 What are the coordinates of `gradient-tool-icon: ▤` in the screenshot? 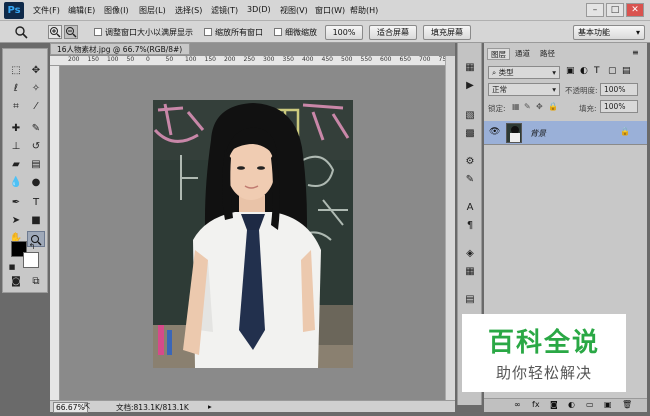 It's located at (36, 165).